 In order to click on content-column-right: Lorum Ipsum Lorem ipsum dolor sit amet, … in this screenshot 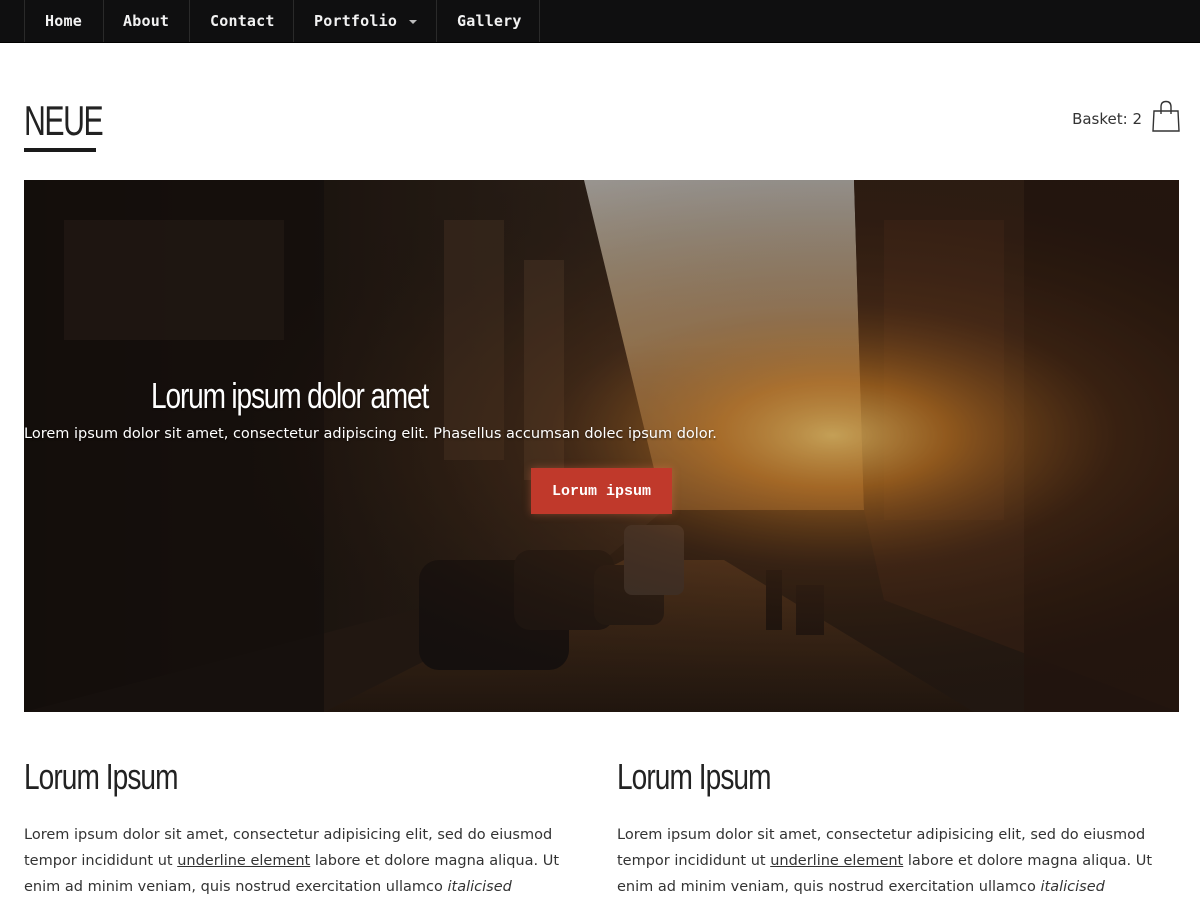, I will do `click(897, 827)`.